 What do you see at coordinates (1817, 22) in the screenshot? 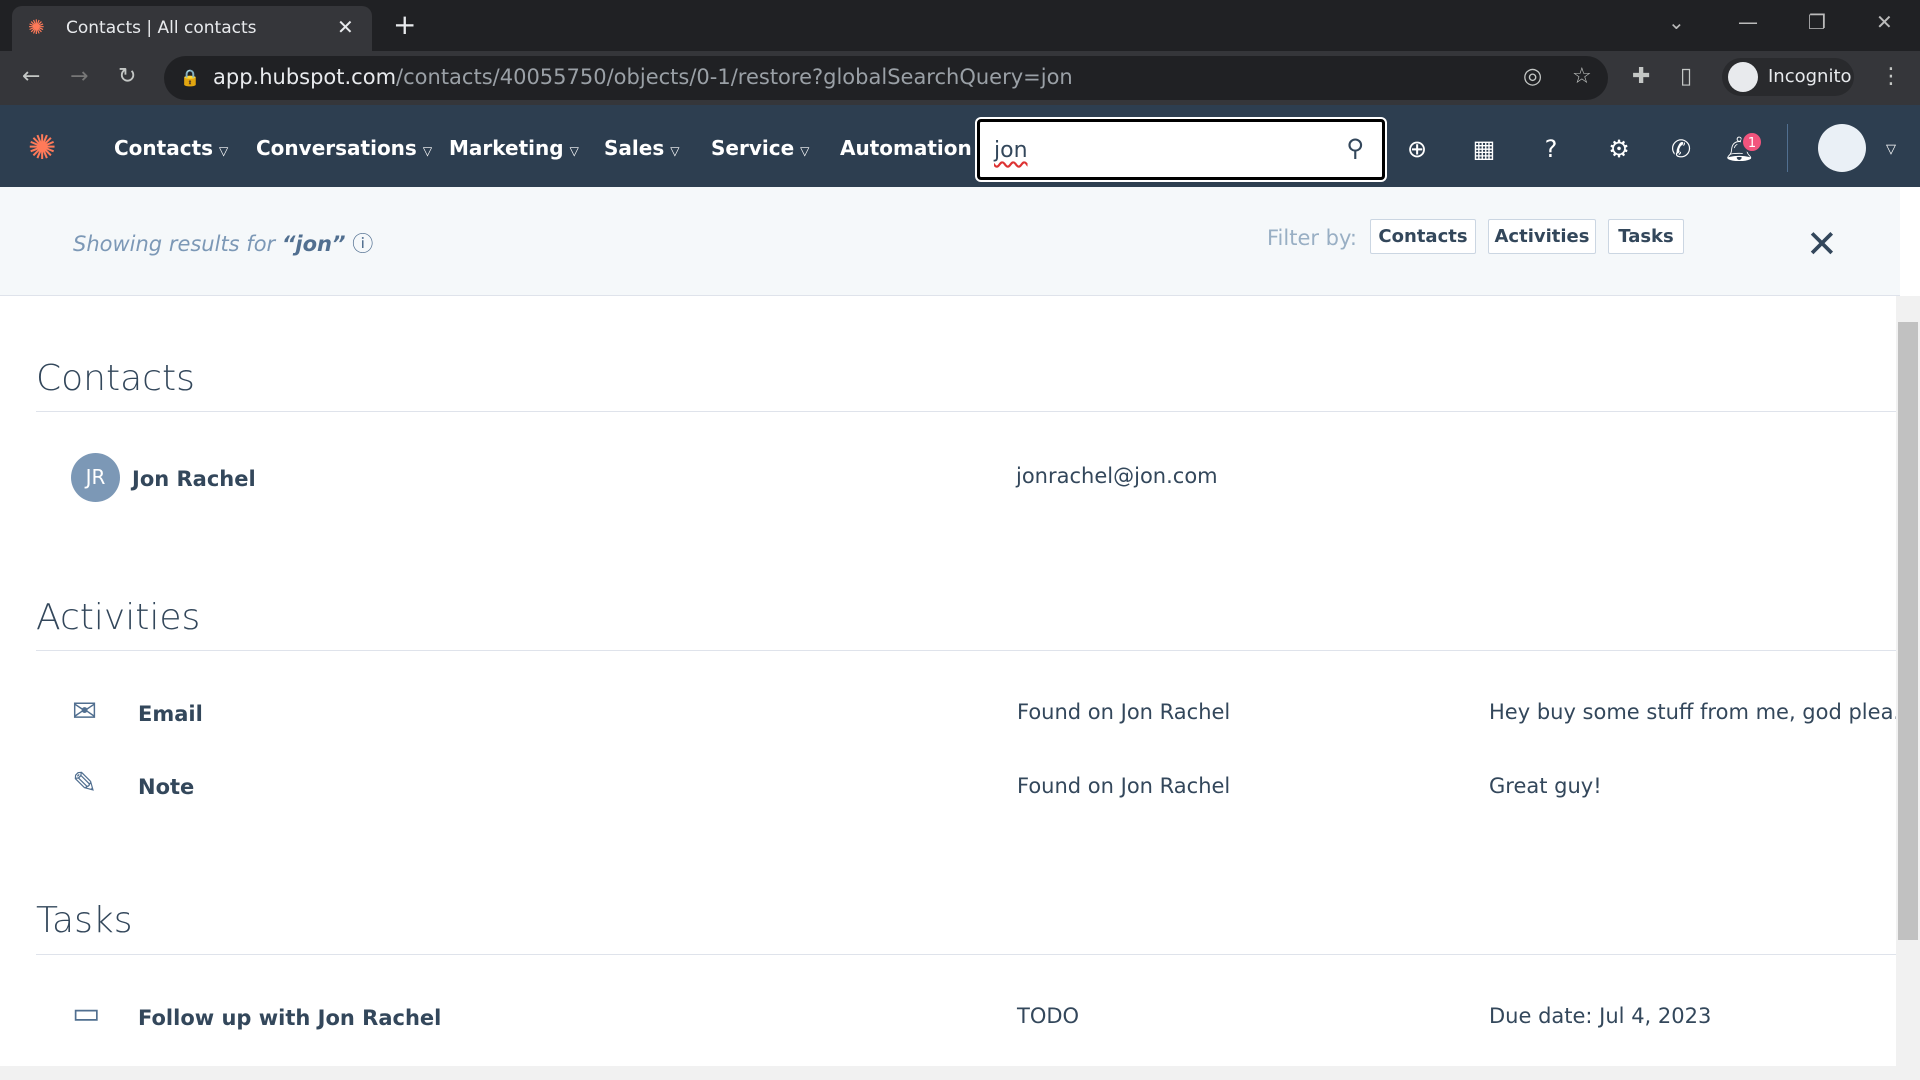
I see `restore-icon: ❐` at bounding box center [1817, 22].